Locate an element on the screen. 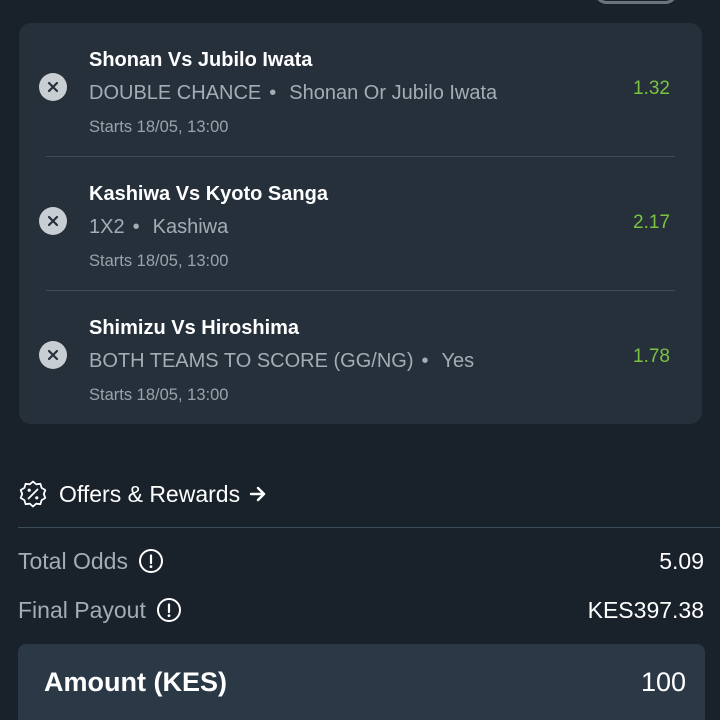  top-toggle-pill is located at coordinates (636, 2).